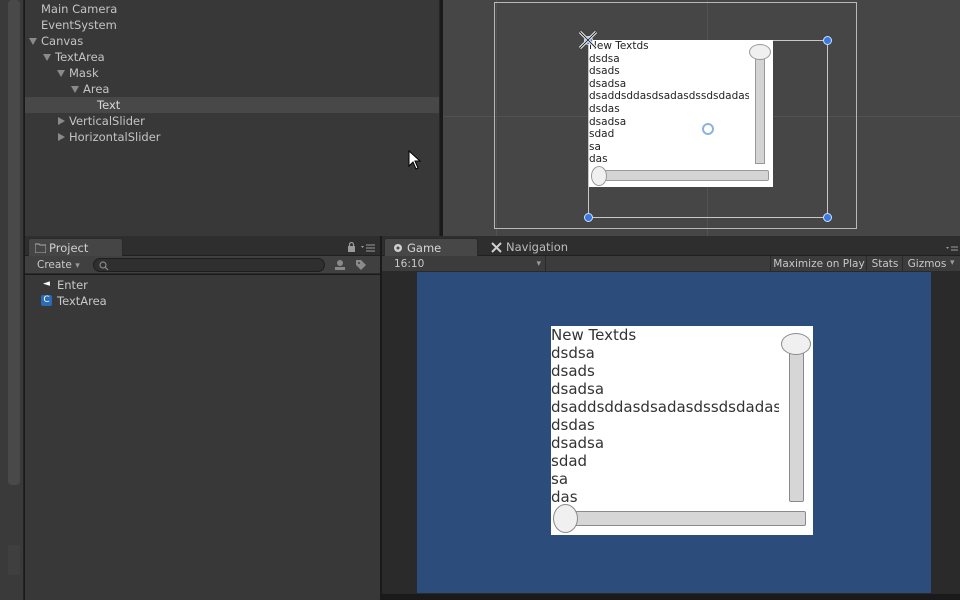  I want to click on left-scrollbar-end, so click(14, 560).